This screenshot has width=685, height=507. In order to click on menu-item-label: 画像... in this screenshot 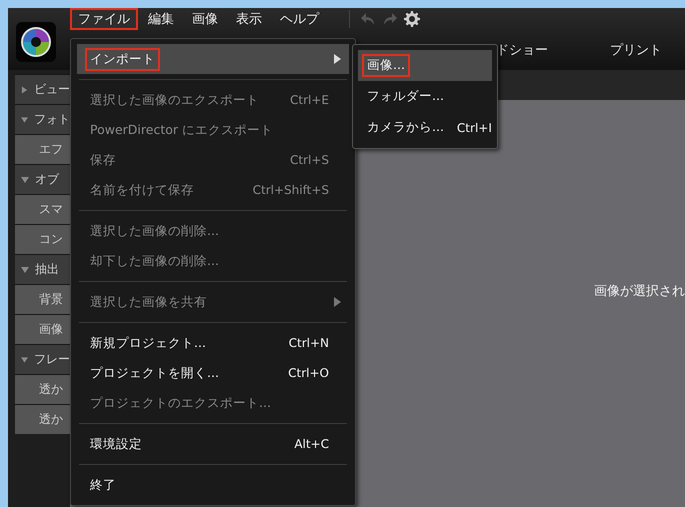, I will do `click(386, 65)`.